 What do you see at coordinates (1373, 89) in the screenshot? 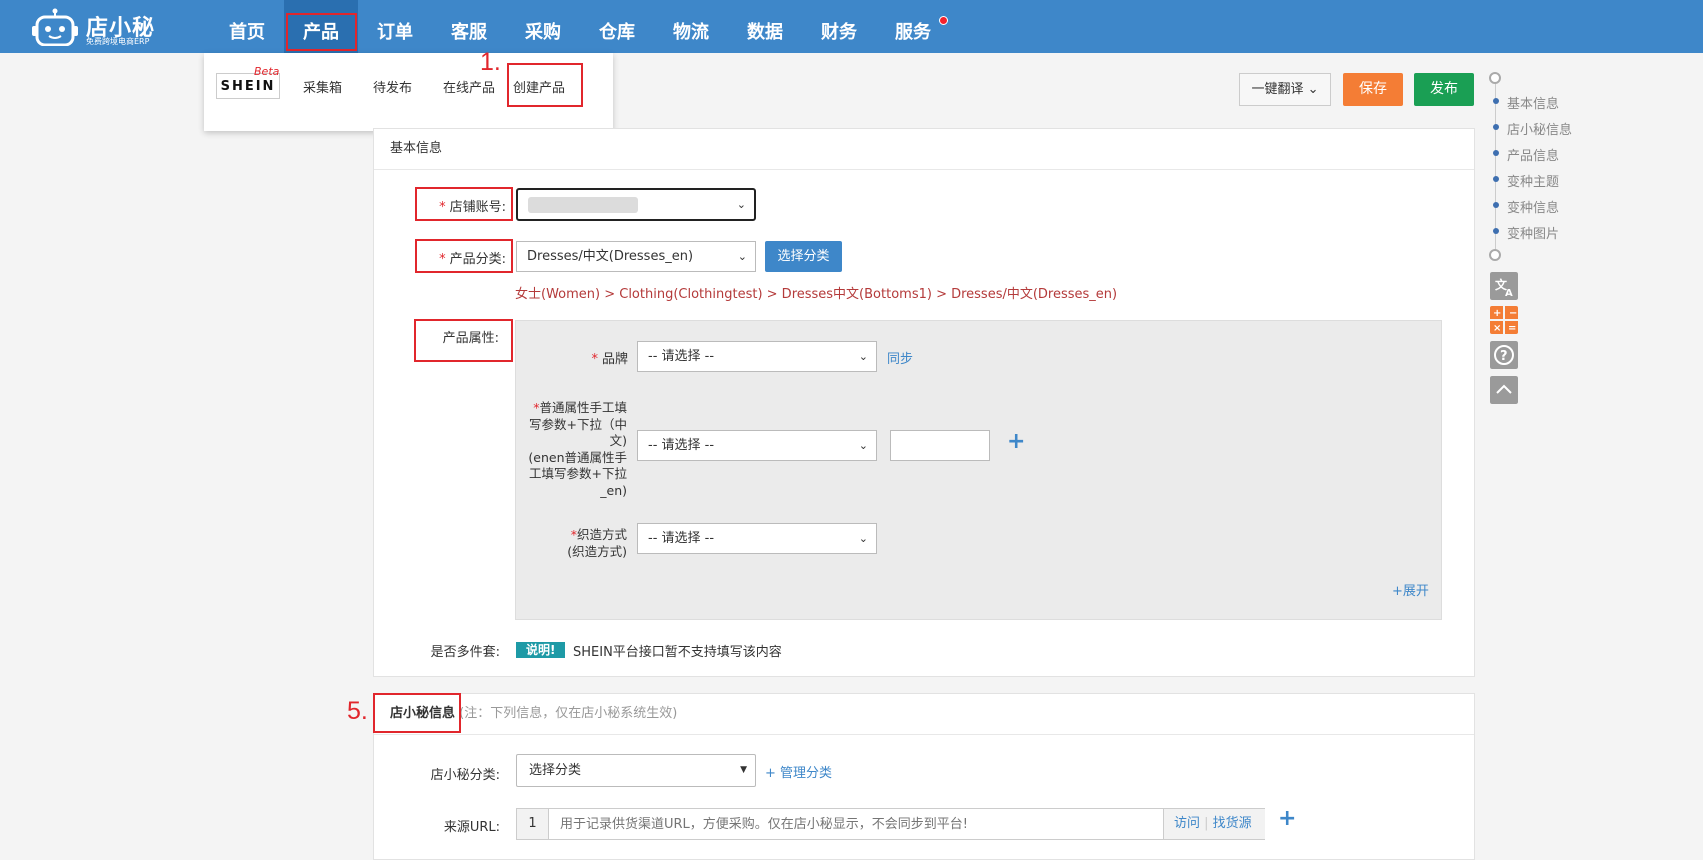
I see `save-button: 保存` at bounding box center [1373, 89].